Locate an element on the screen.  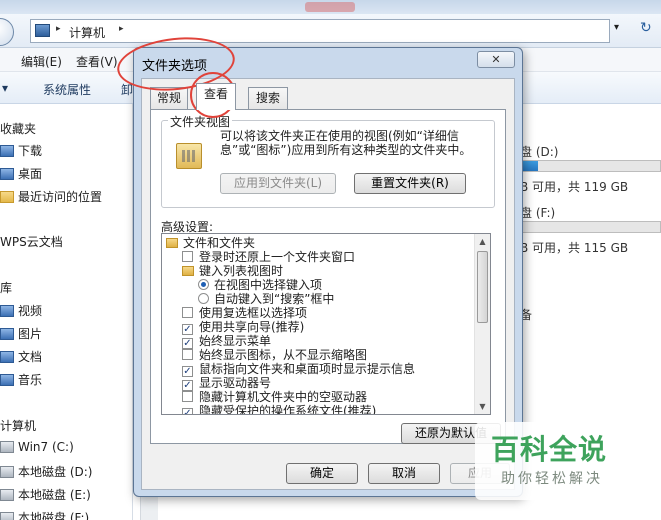
nav-drive-f: 本地磁盘 (F:) is located at coordinates (44, 514).